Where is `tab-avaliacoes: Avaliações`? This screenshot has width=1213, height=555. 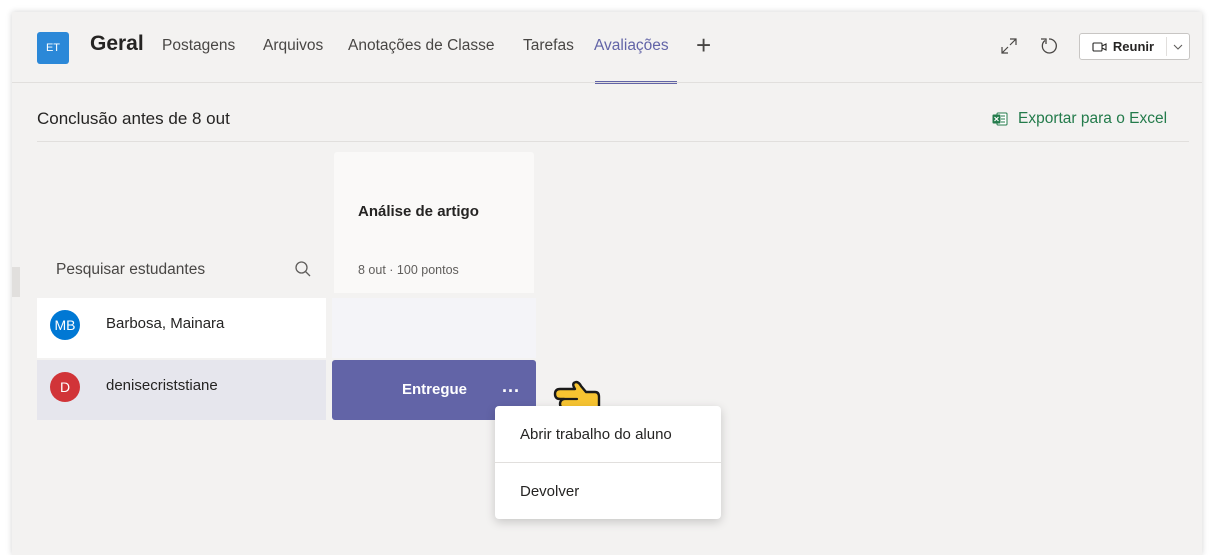 tab-avaliacoes: Avaliações is located at coordinates (631, 46).